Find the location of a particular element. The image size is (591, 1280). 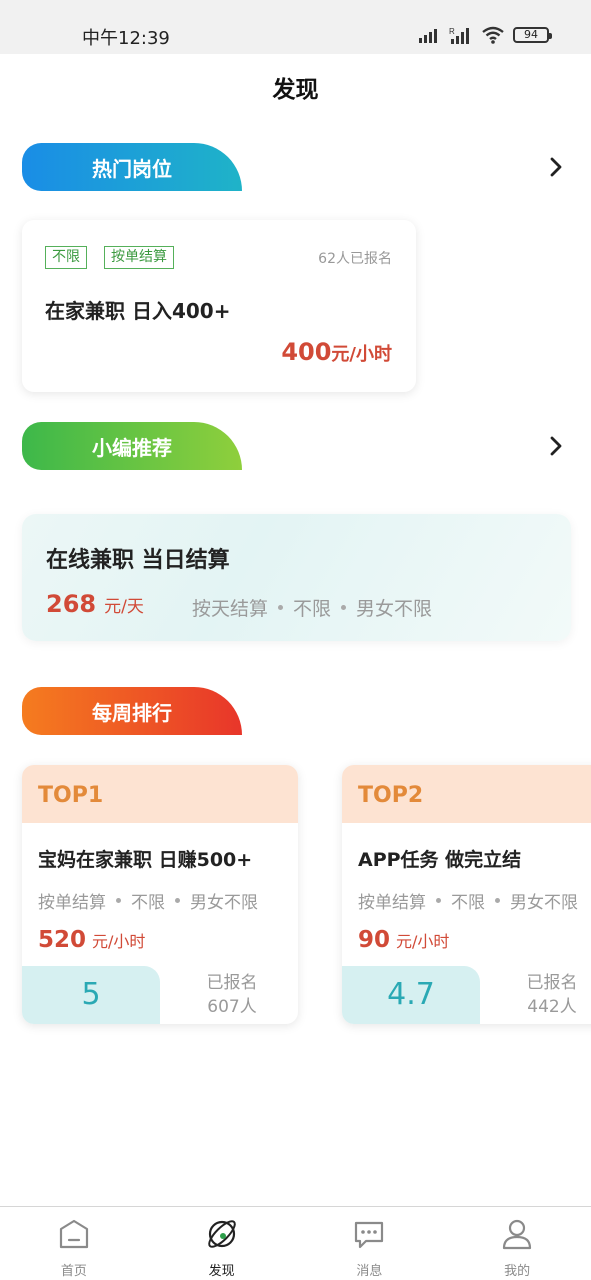

signup-count: 442人 is located at coordinates (552, 1007).